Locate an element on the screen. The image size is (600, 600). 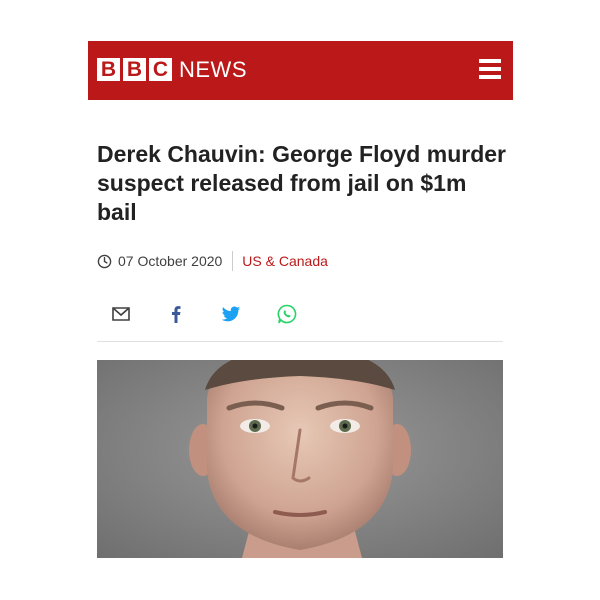
whatsapp-icon is located at coordinates (287, 314).